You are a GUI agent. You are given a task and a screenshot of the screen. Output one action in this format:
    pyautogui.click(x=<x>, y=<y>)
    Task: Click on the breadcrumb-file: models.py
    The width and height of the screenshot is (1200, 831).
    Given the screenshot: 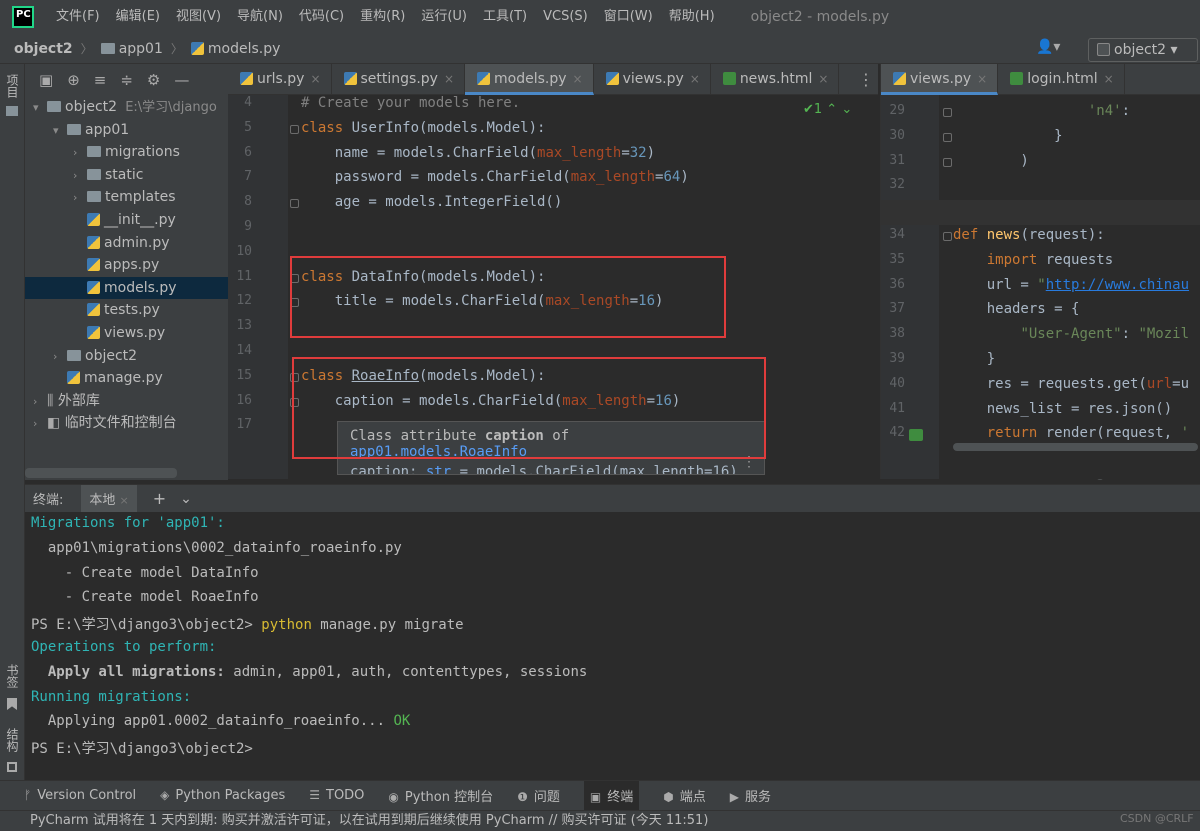 What is the action you would take?
    pyautogui.click(x=231, y=49)
    